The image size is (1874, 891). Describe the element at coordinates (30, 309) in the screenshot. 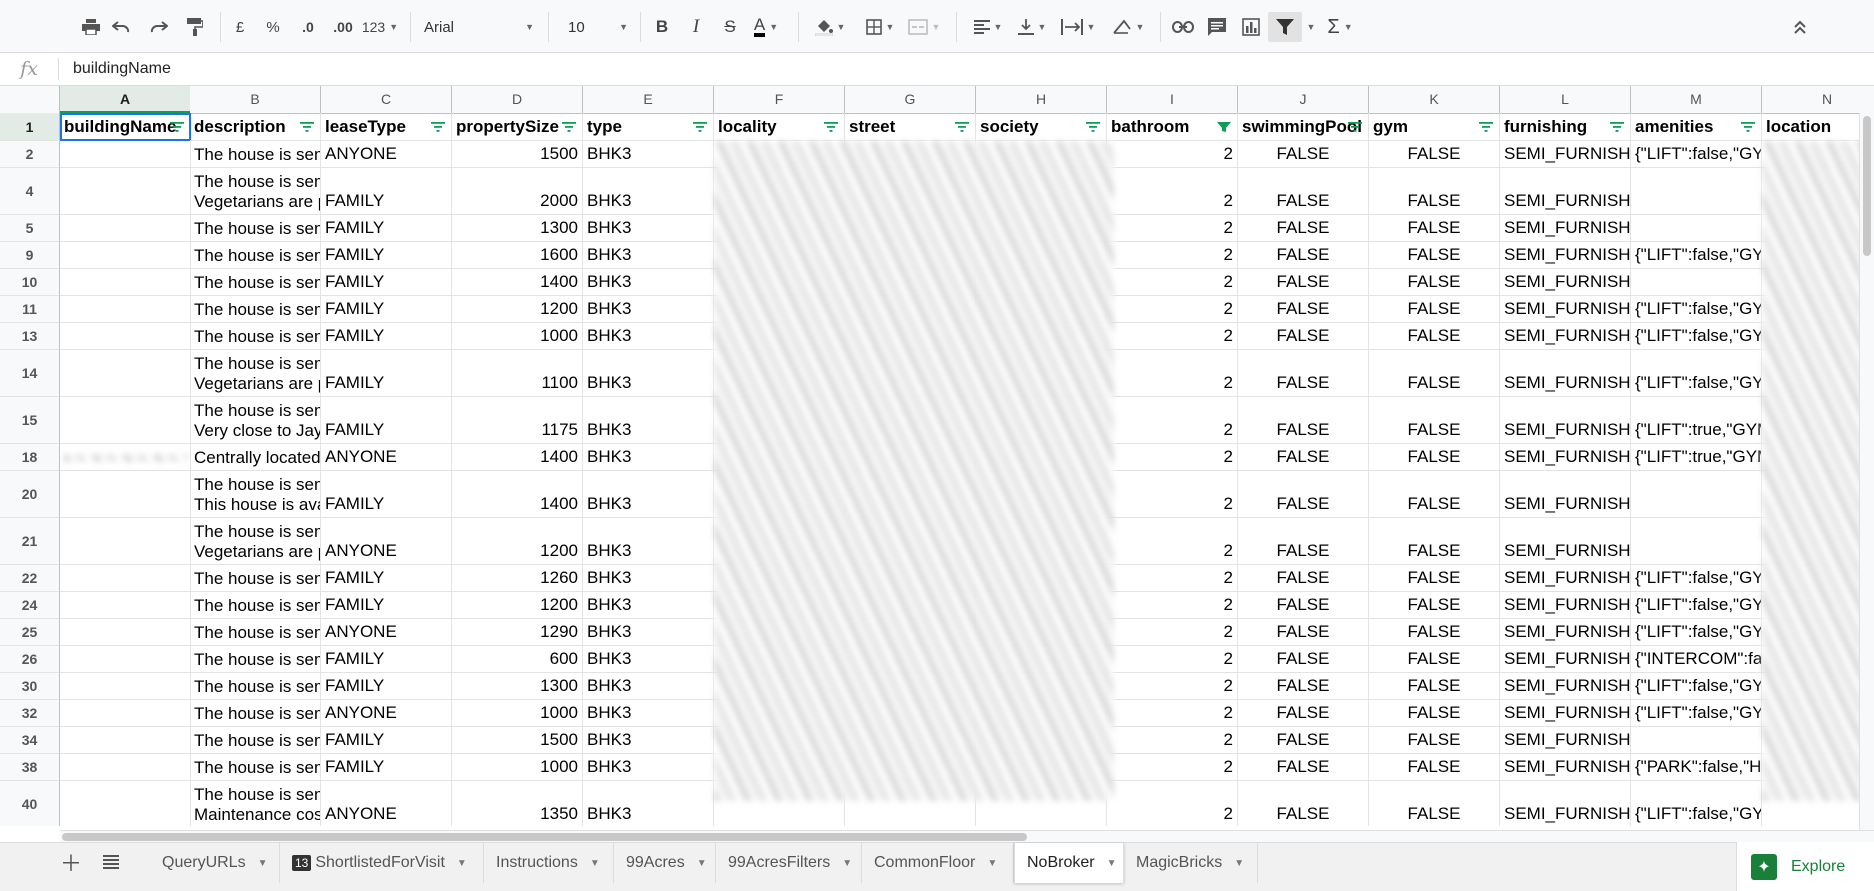

I see `row-header-11: 11` at that location.